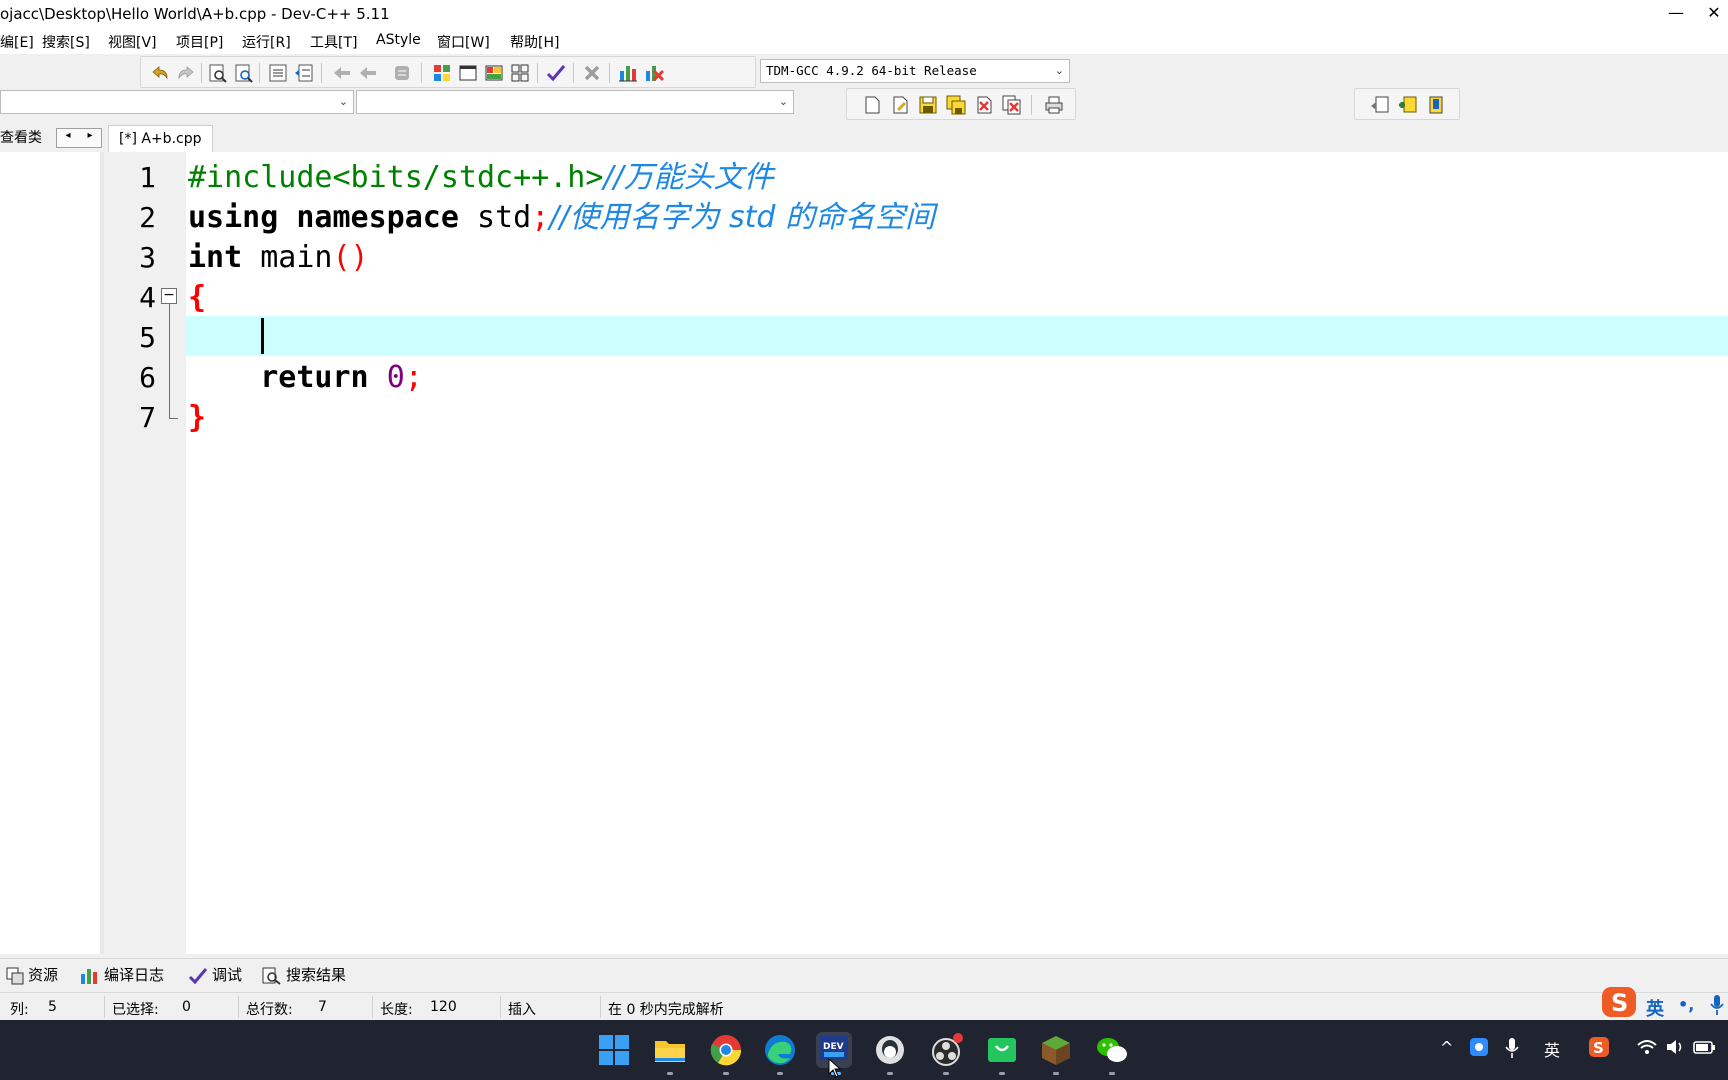 Image resolution: width=1728 pixels, height=1080 pixels. Describe the element at coordinates (614, 1050) in the screenshot. I see `start-windows-icon` at that location.